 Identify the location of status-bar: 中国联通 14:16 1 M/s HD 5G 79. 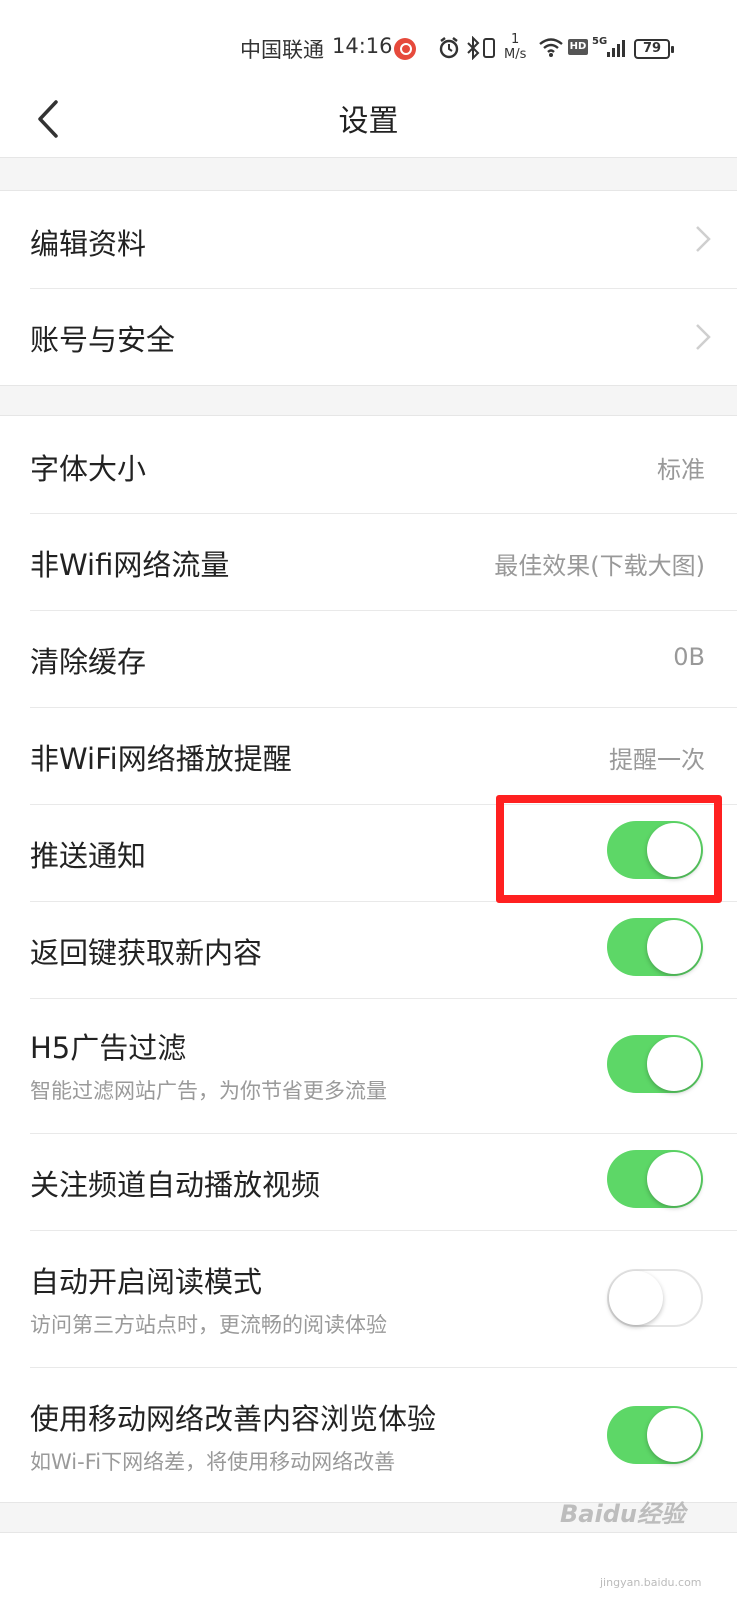
(368, 40).